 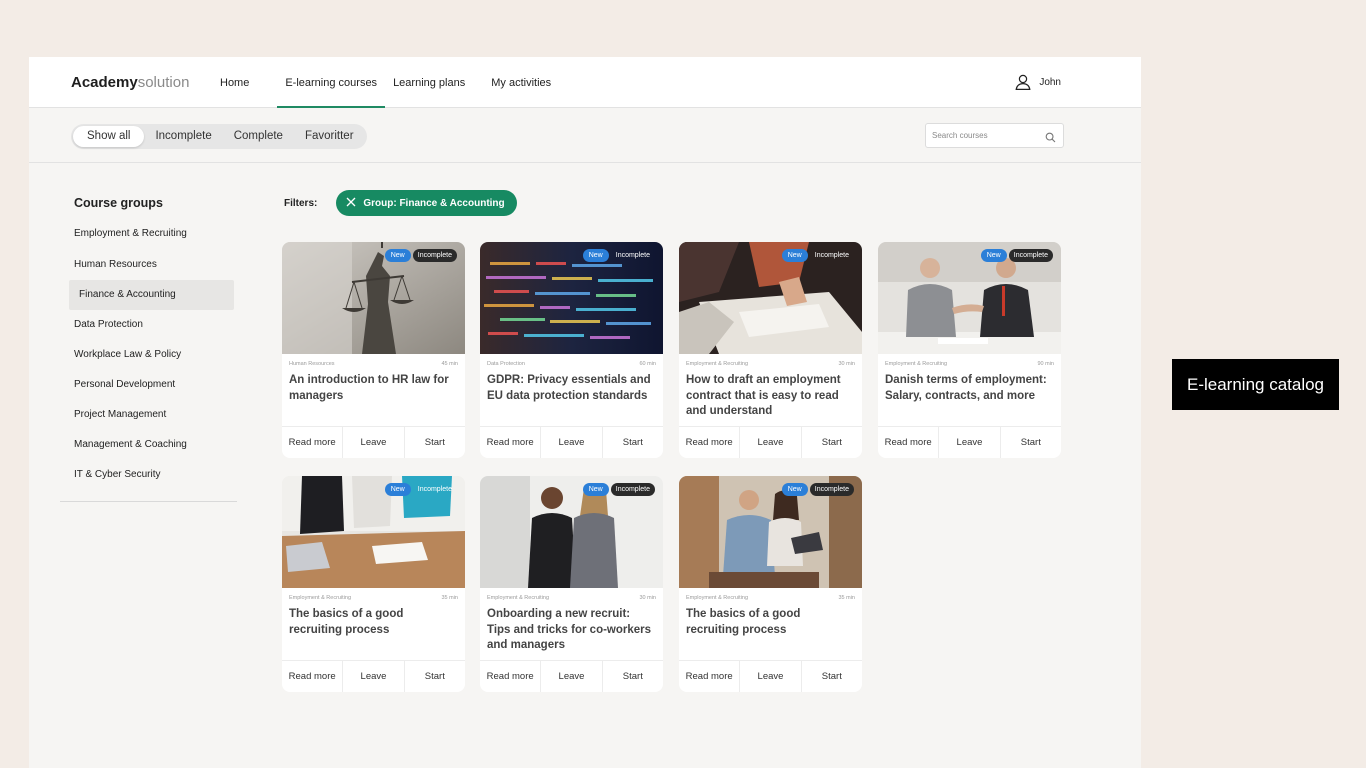 What do you see at coordinates (351, 203) in the screenshot?
I see `close-icon` at bounding box center [351, 203].